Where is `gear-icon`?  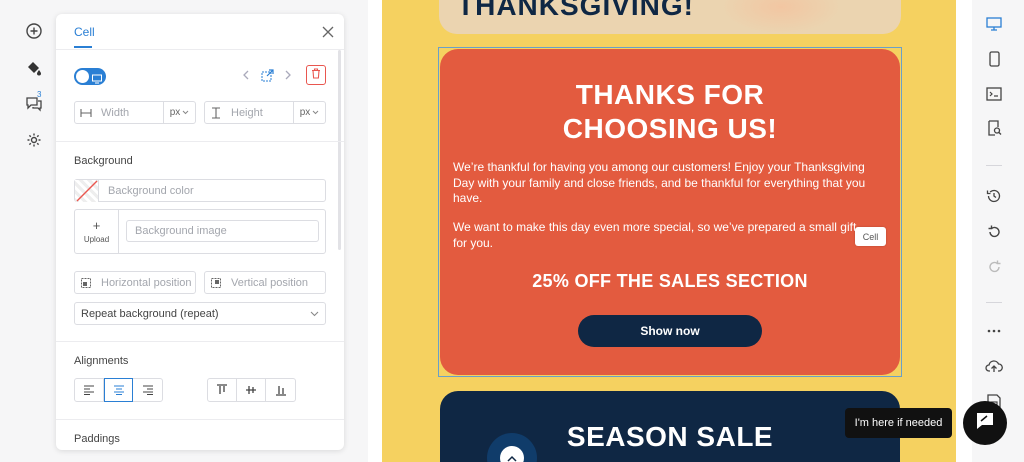
gear-icon is located at coordinates (34, 140).